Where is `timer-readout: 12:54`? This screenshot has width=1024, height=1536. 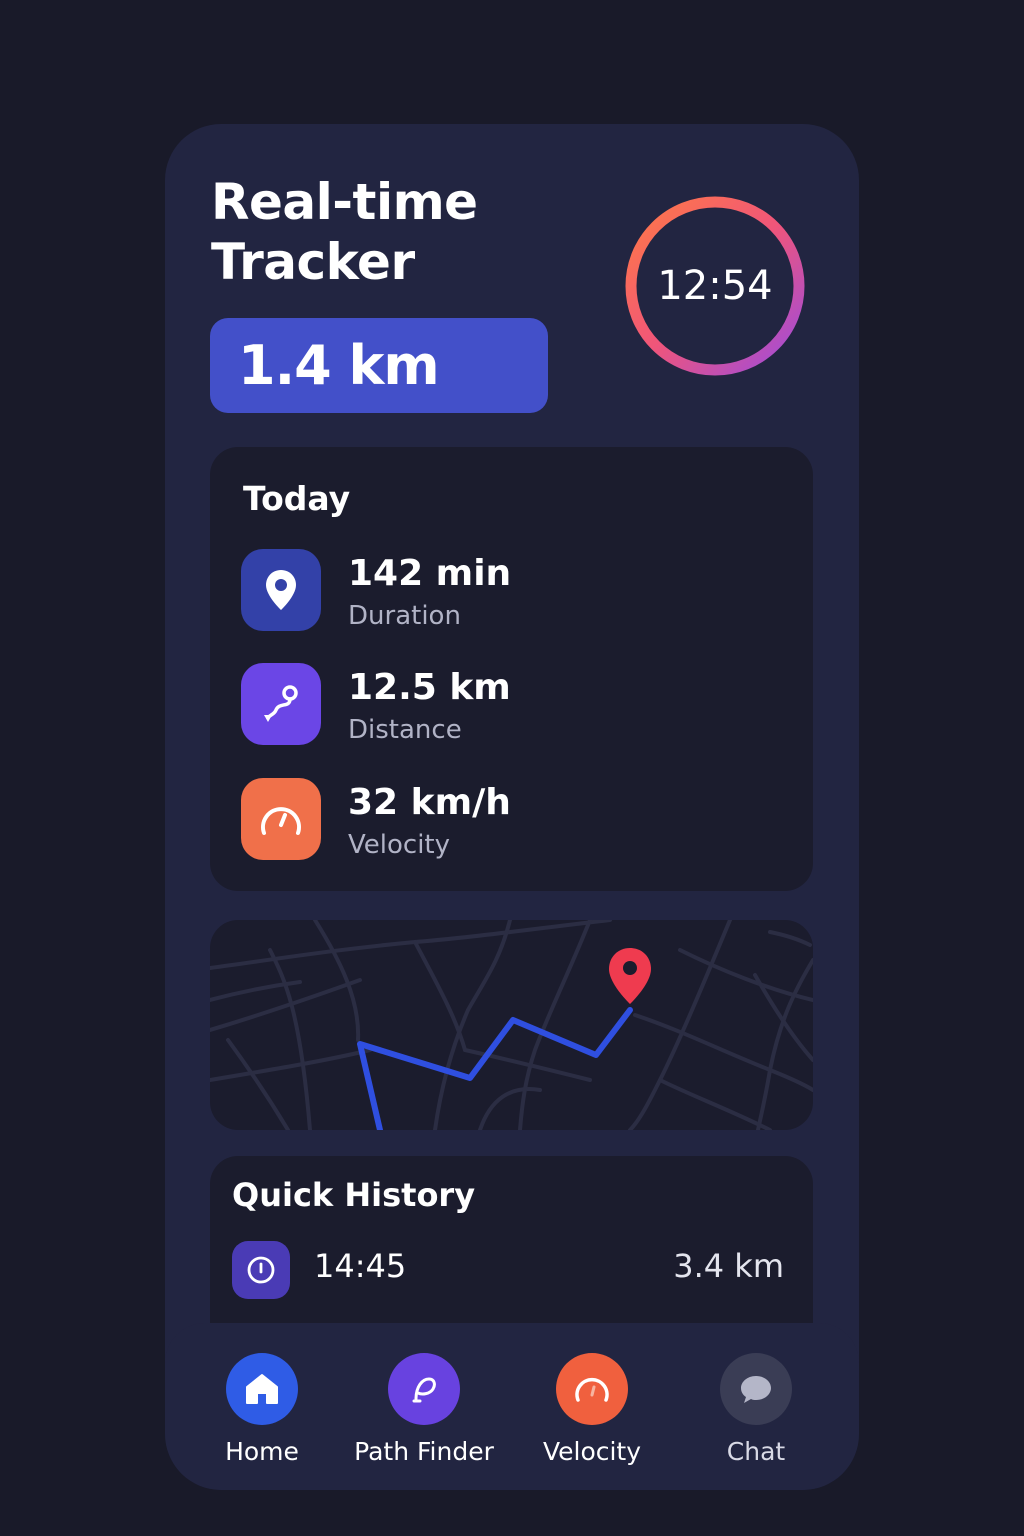
timer-readout: 12:54 is located at coordinates (715, 286).